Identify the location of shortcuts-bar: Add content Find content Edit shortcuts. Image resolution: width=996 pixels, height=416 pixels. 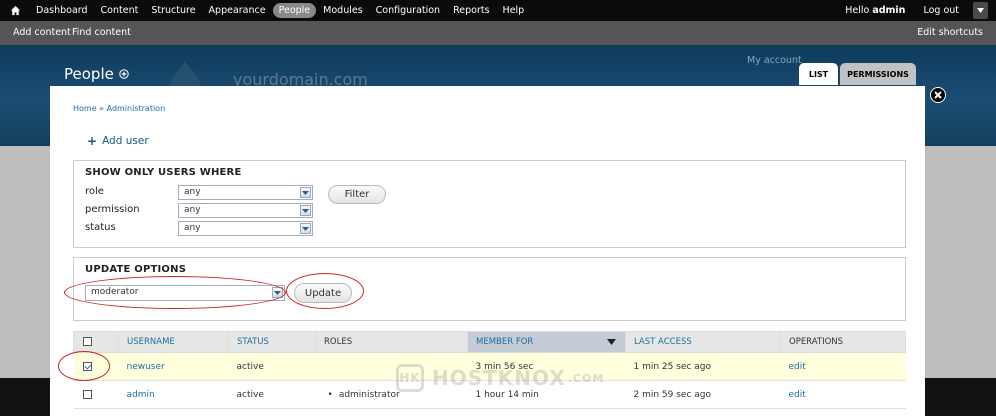
(498, 33).